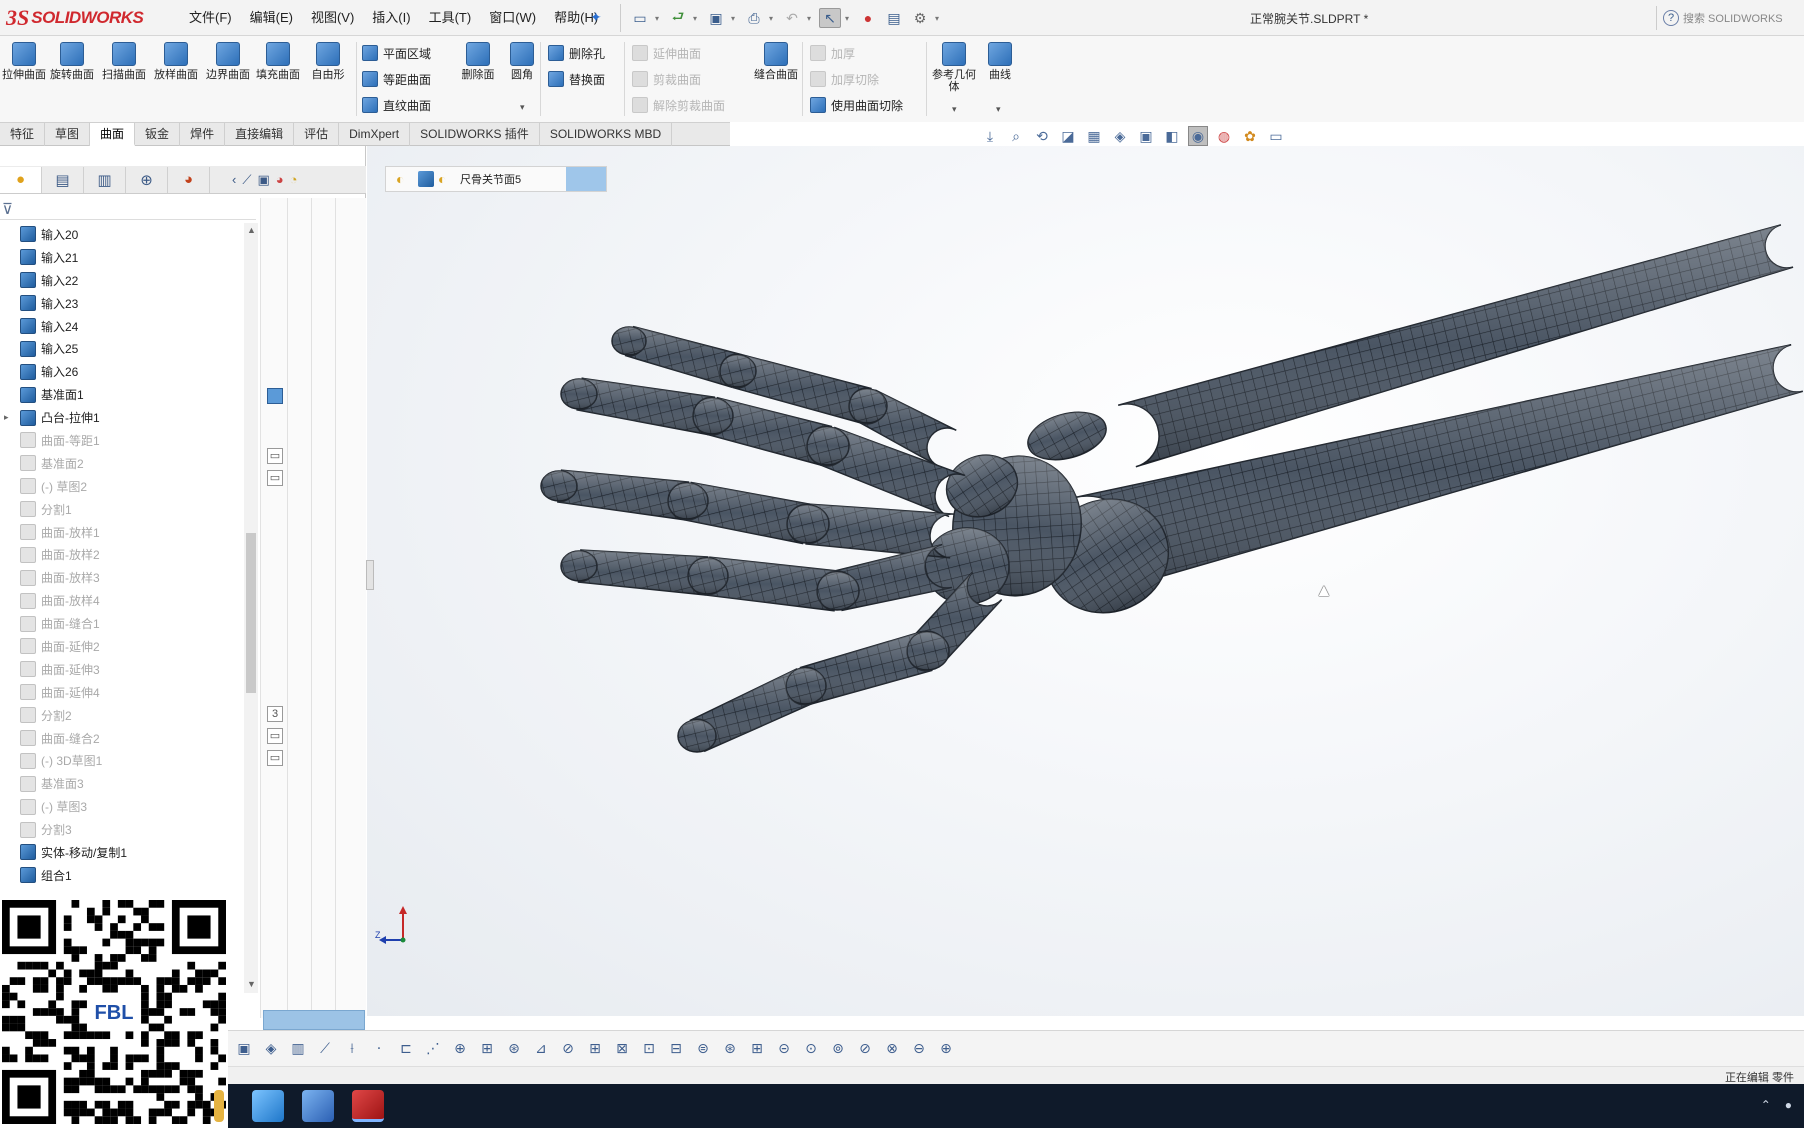 Image resolution: width=1804 pixels, height=1129 pixels. What do you see at coordinates (868, 18) in the screenshot?
I see `rebuild-traffic-light-icon: ●` at bounding box center [868, 18].